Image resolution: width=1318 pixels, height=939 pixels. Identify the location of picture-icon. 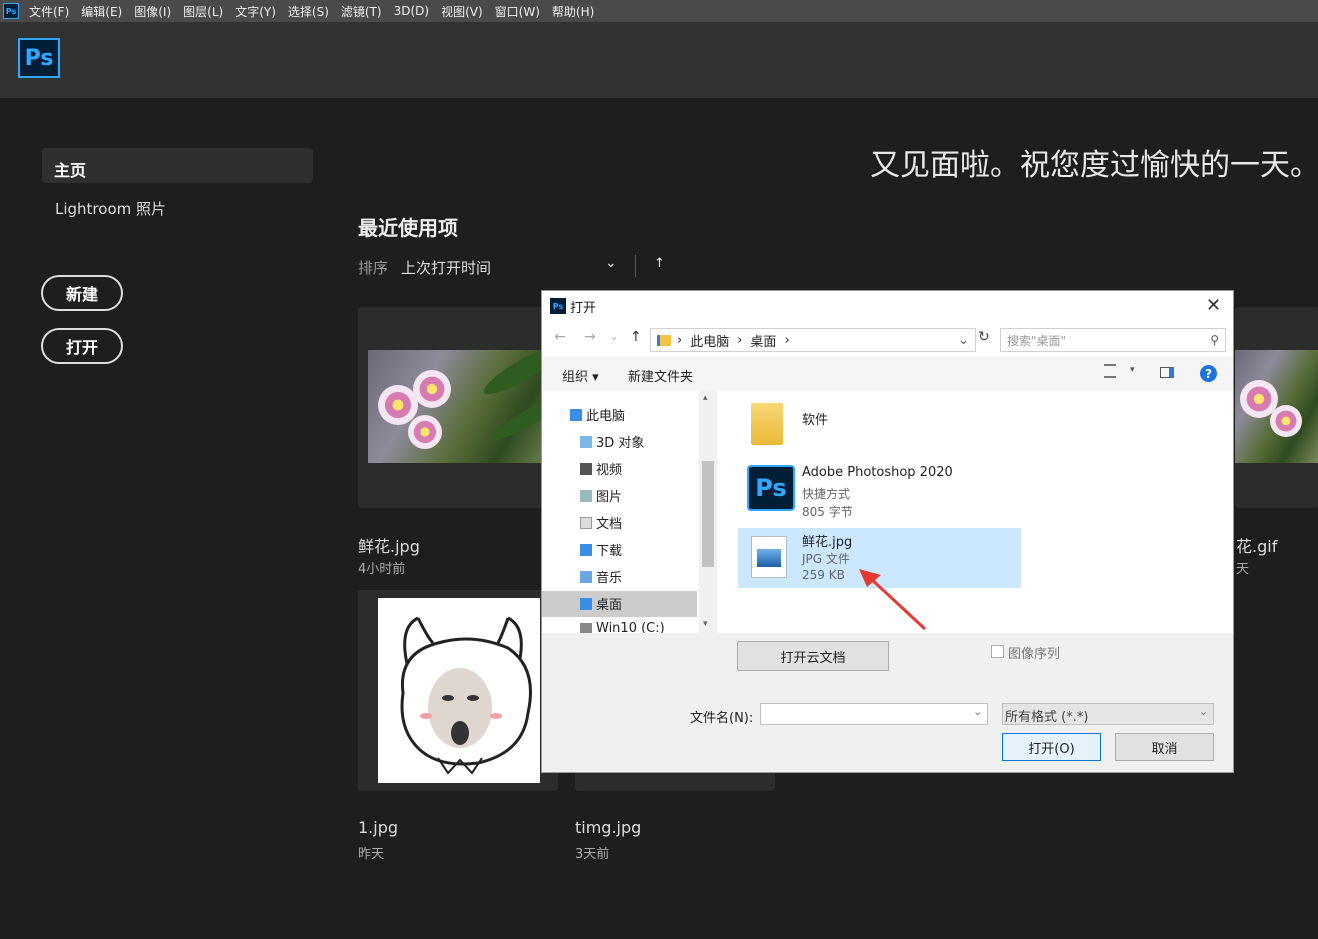
(586, 495).